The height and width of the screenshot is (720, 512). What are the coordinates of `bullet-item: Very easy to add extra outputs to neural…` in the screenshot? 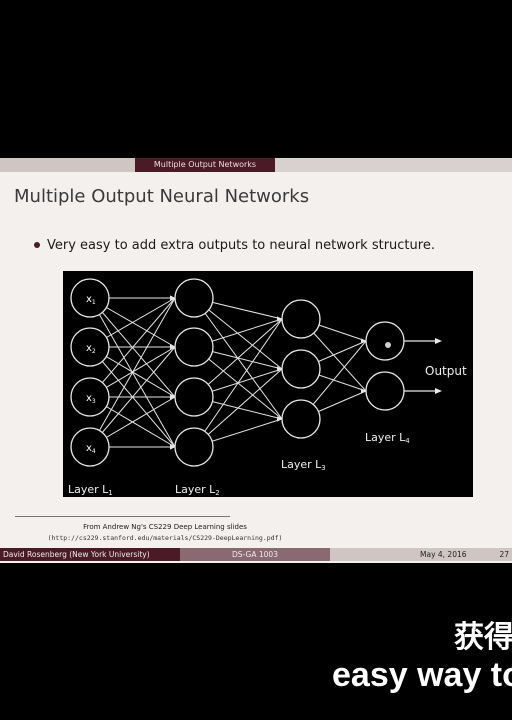 It's located at (234, 245).